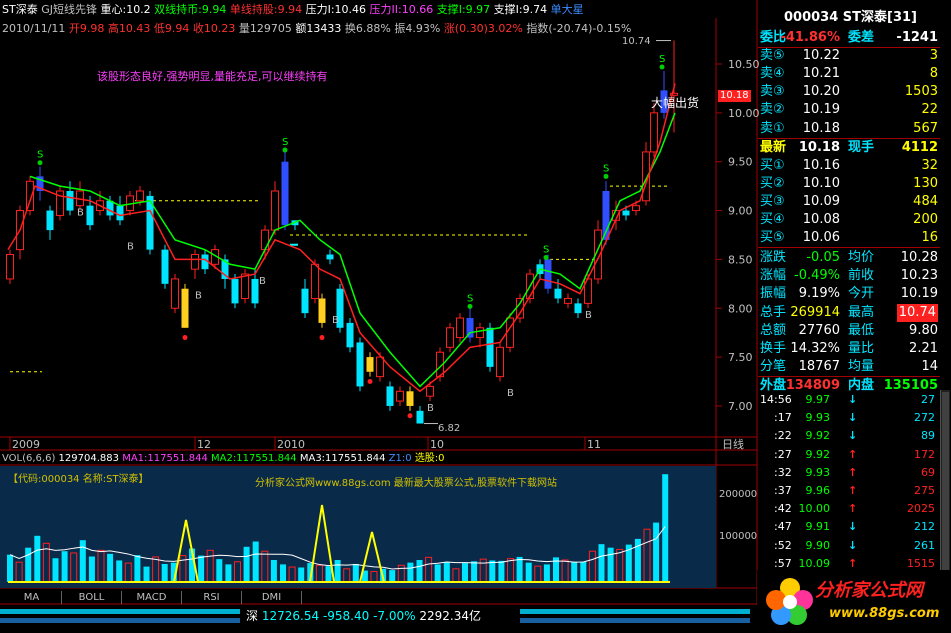 This screenshot has width=951, height=633. What do you see at coordinates (853, 509) in the screenshot?
I see `tick-arrow-6: ↑` at bounding box center [853, 509].